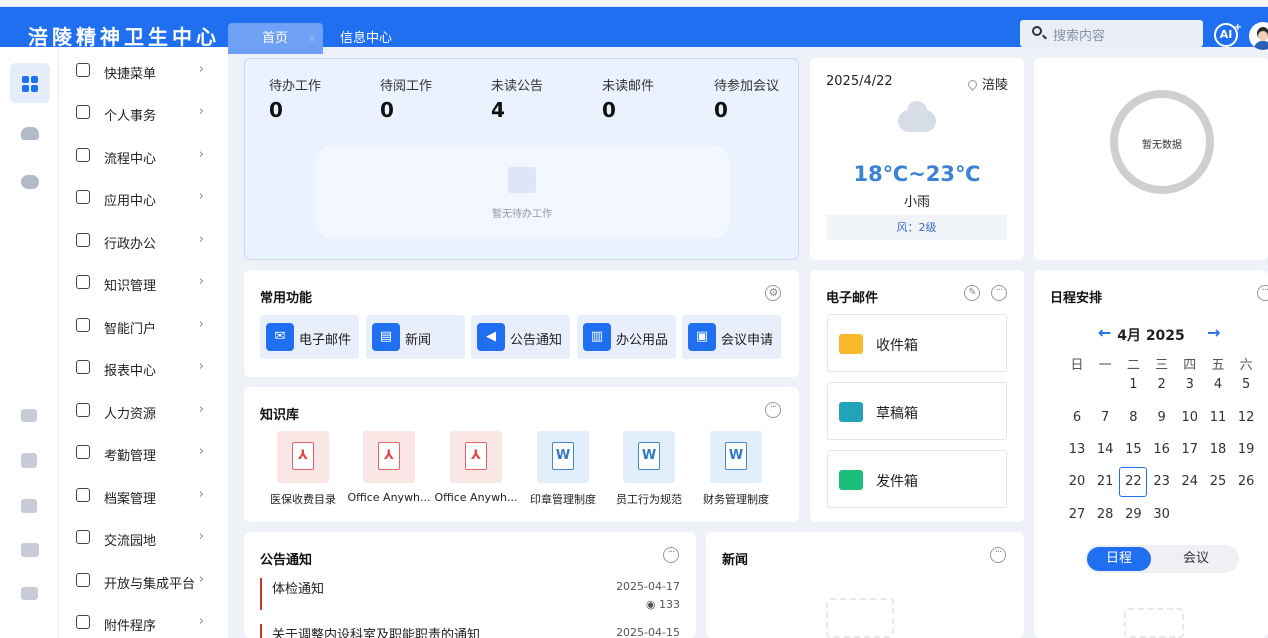 This screenshot has width=1268, height=638. I want to click on inbox-button: 收件箱, so click(917, 343).